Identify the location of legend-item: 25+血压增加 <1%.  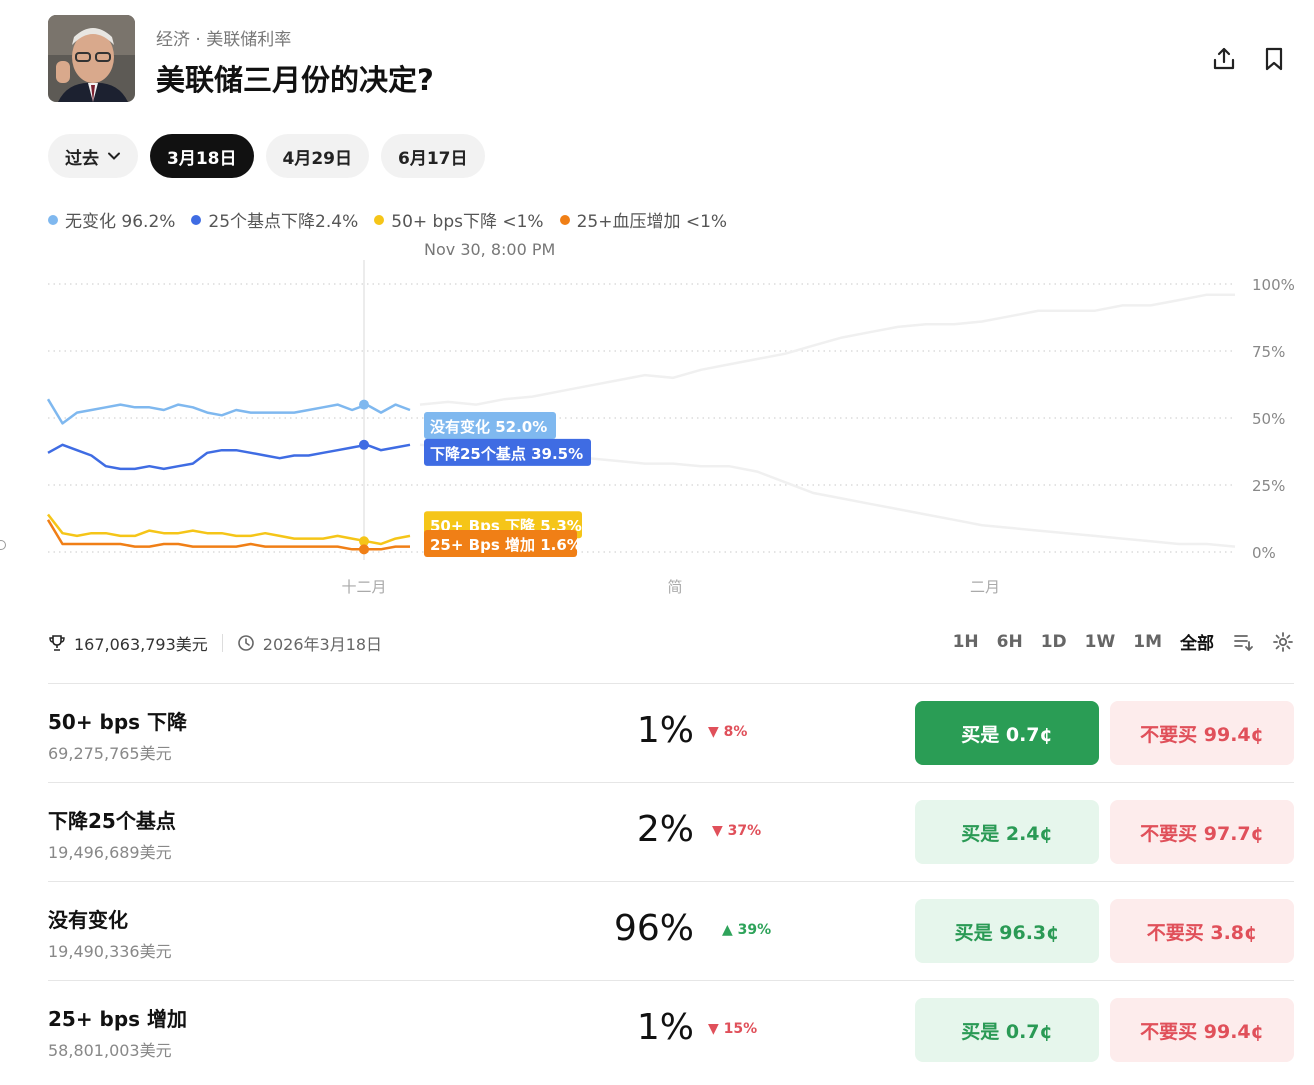
(643, 219).